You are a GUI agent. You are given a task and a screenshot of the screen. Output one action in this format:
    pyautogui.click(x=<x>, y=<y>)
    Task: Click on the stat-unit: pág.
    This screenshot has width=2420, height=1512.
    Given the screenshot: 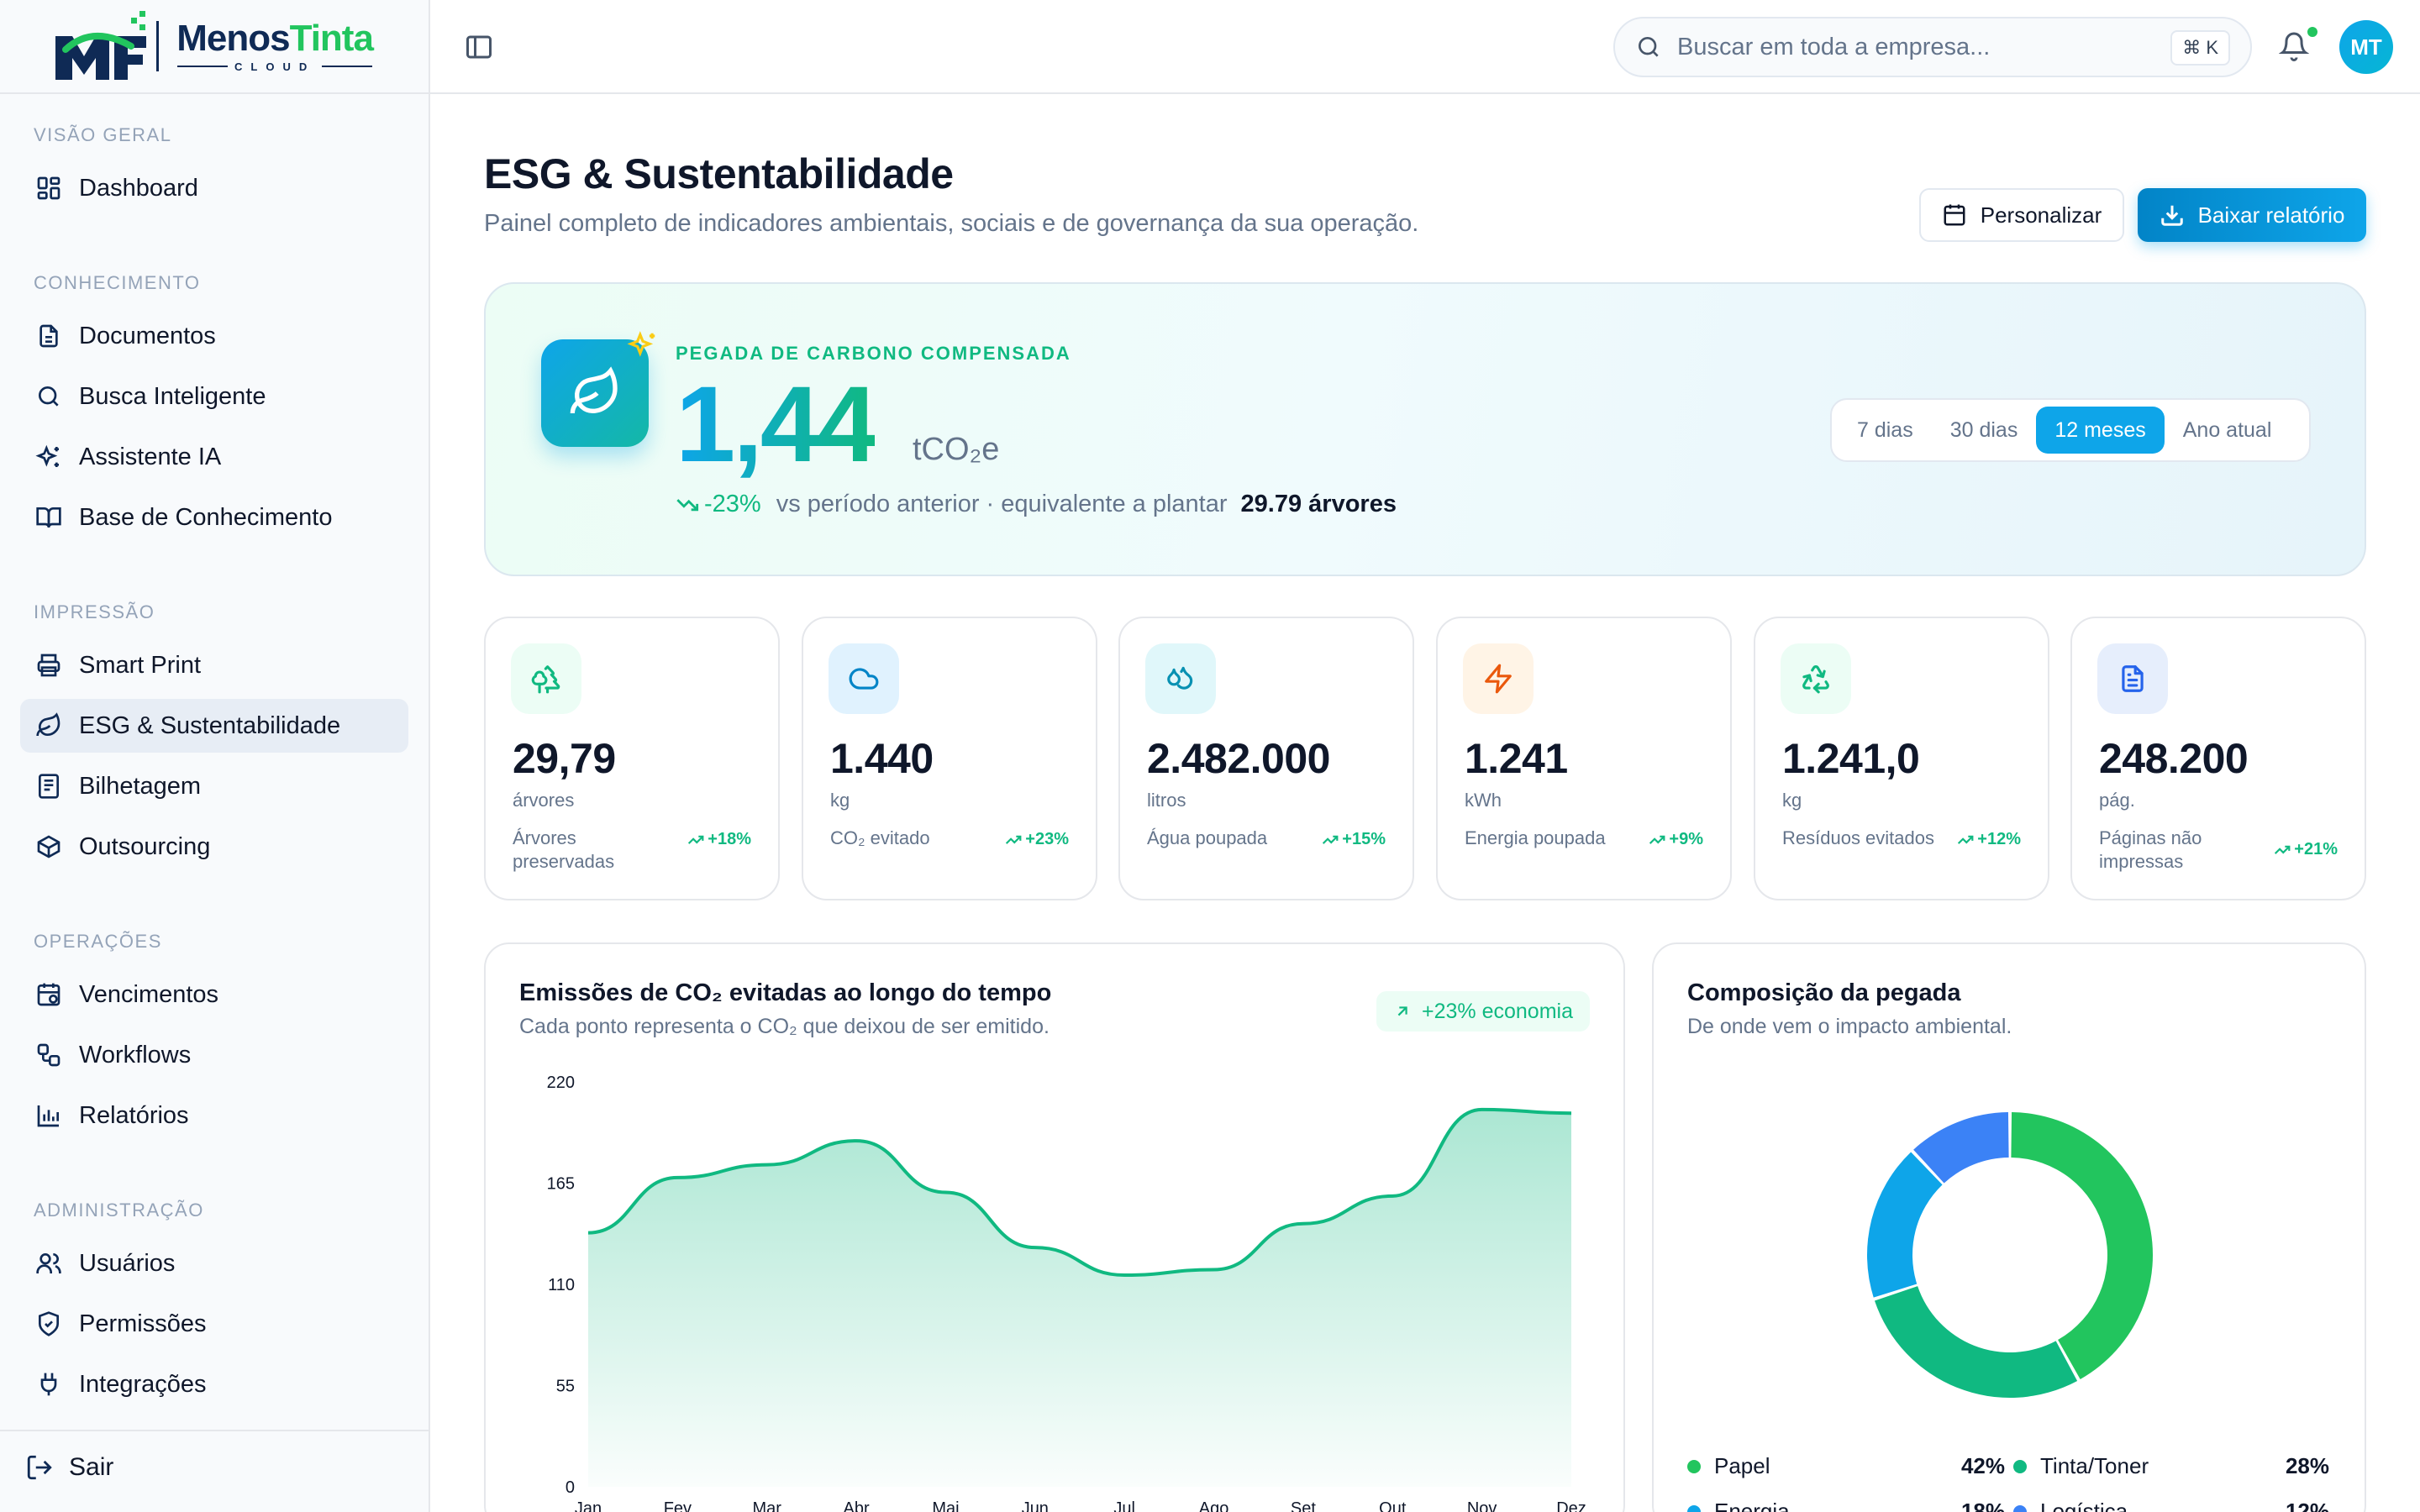 What is the action you would take?
    pyautogui.click(x=2117, y=800)
    